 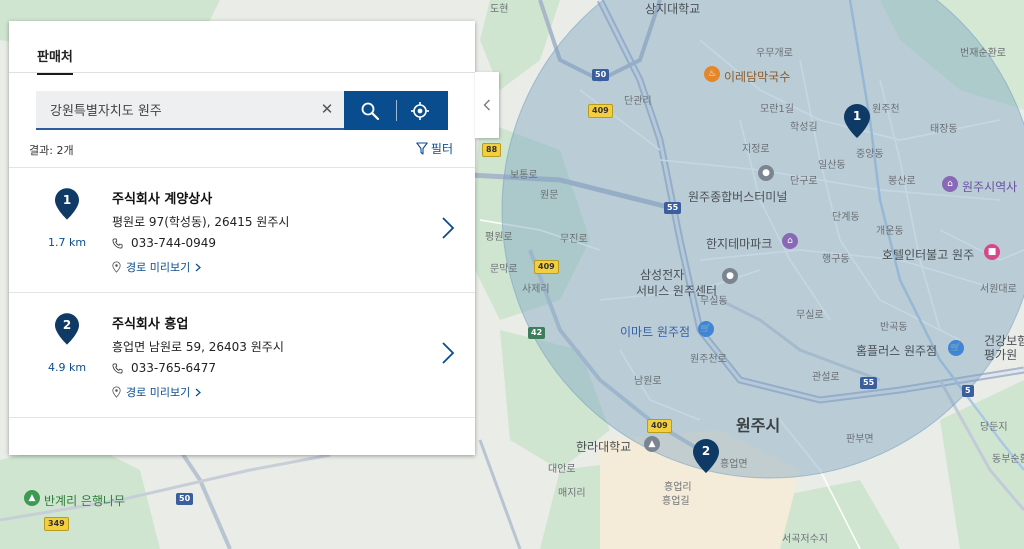 I want to click on search-box: ✕, so click(x=190, y=110).